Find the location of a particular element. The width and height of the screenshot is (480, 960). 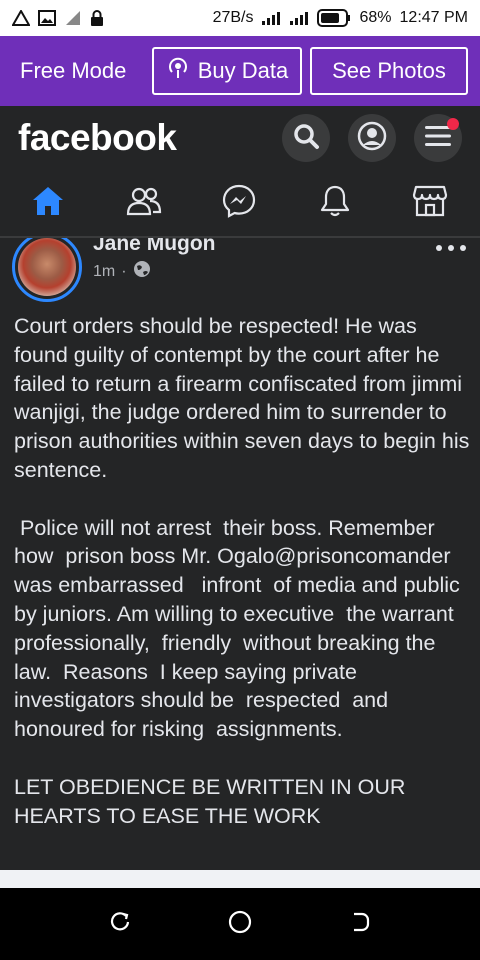

avatar is located at coordinates (47, 270).